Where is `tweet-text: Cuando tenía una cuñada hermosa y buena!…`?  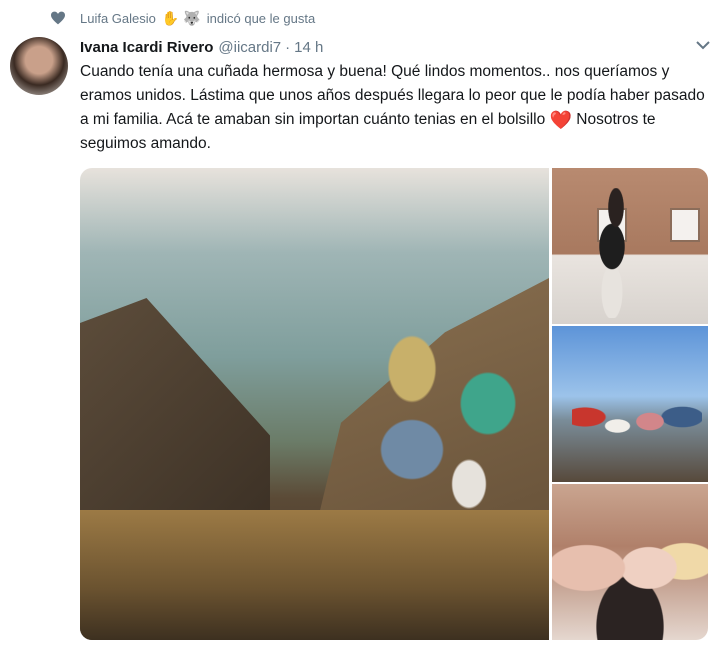 tweet-text: Cuando tenía una cuñada hermosa y buena!… is located at coordinates (395, 108).